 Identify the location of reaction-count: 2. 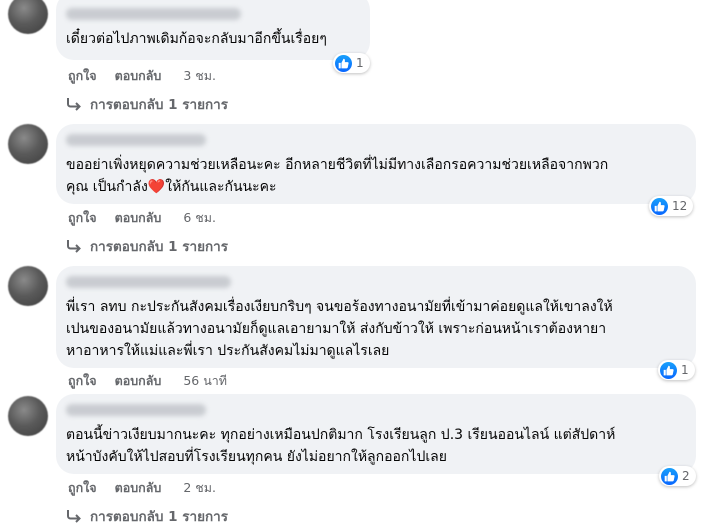
(686, 476).